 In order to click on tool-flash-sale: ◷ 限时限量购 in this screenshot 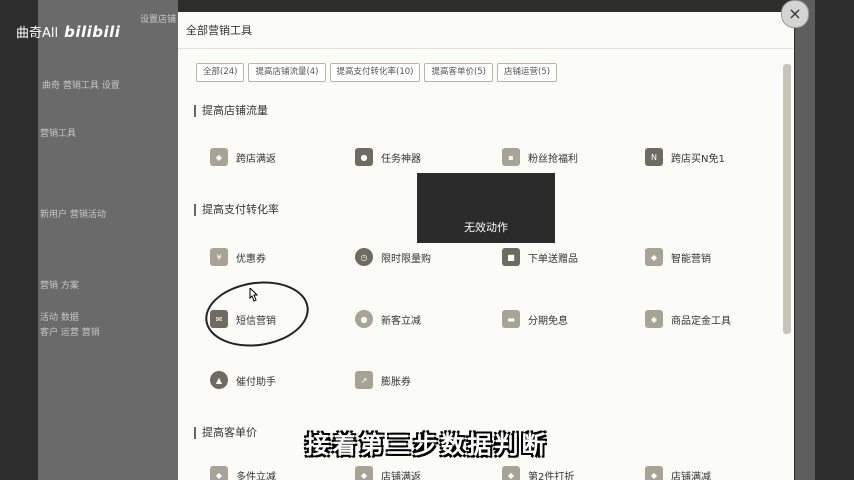, I will do `click(393, 257)`.